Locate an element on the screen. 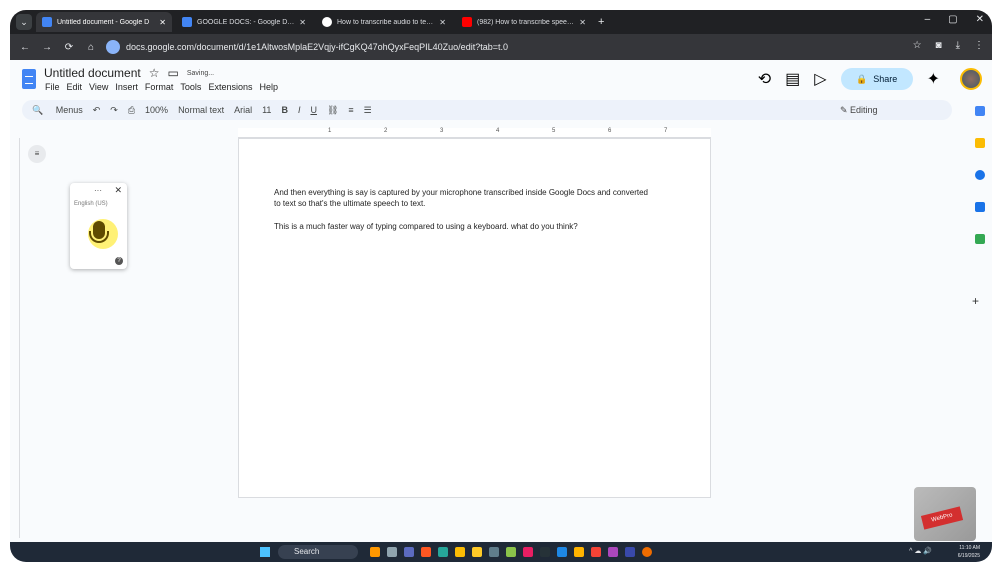  menu-format: Format is located at coordinates (159, 87).